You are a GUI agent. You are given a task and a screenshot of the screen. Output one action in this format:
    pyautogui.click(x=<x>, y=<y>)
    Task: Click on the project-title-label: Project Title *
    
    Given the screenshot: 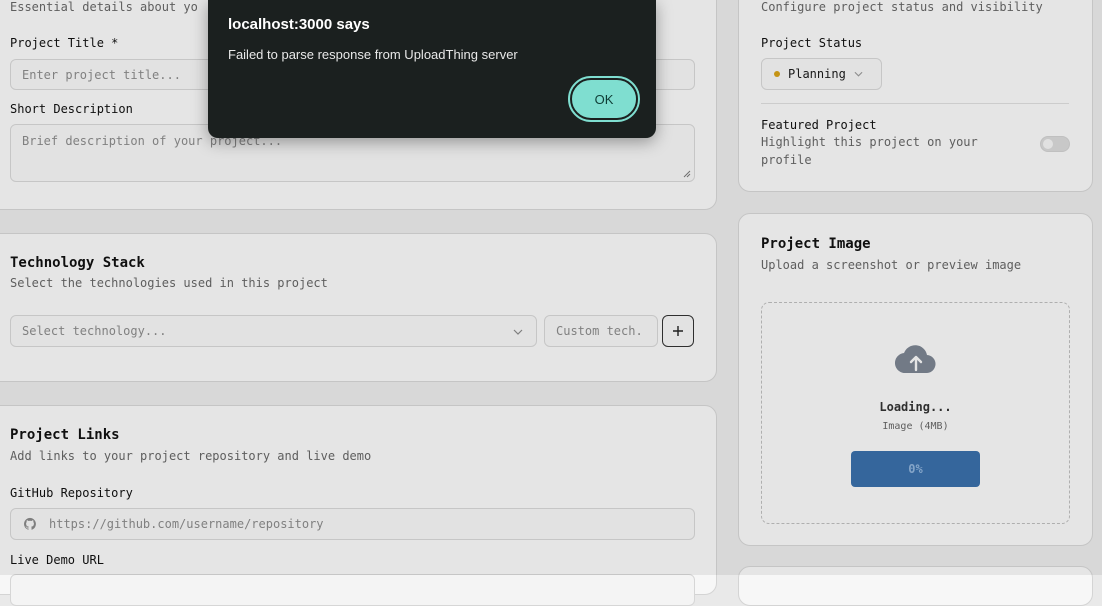 What is the action you would take?
    pyautogui.click(x=64, y=43)
    